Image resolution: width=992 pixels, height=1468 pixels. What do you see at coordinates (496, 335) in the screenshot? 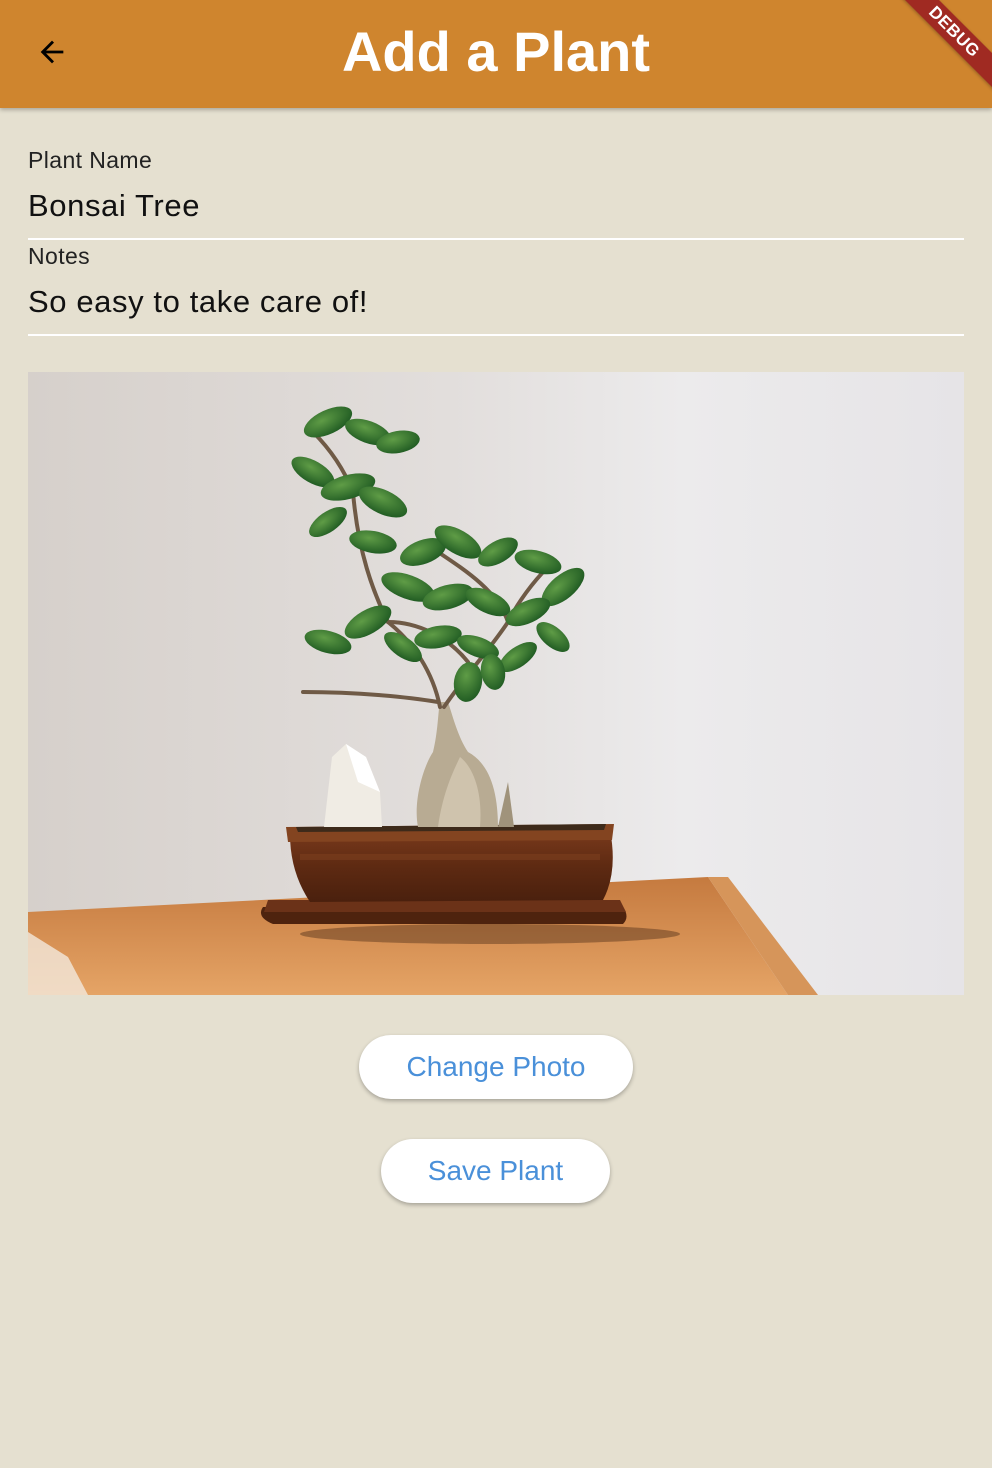
I see `notes-underline` at bounding box center [496, 335].